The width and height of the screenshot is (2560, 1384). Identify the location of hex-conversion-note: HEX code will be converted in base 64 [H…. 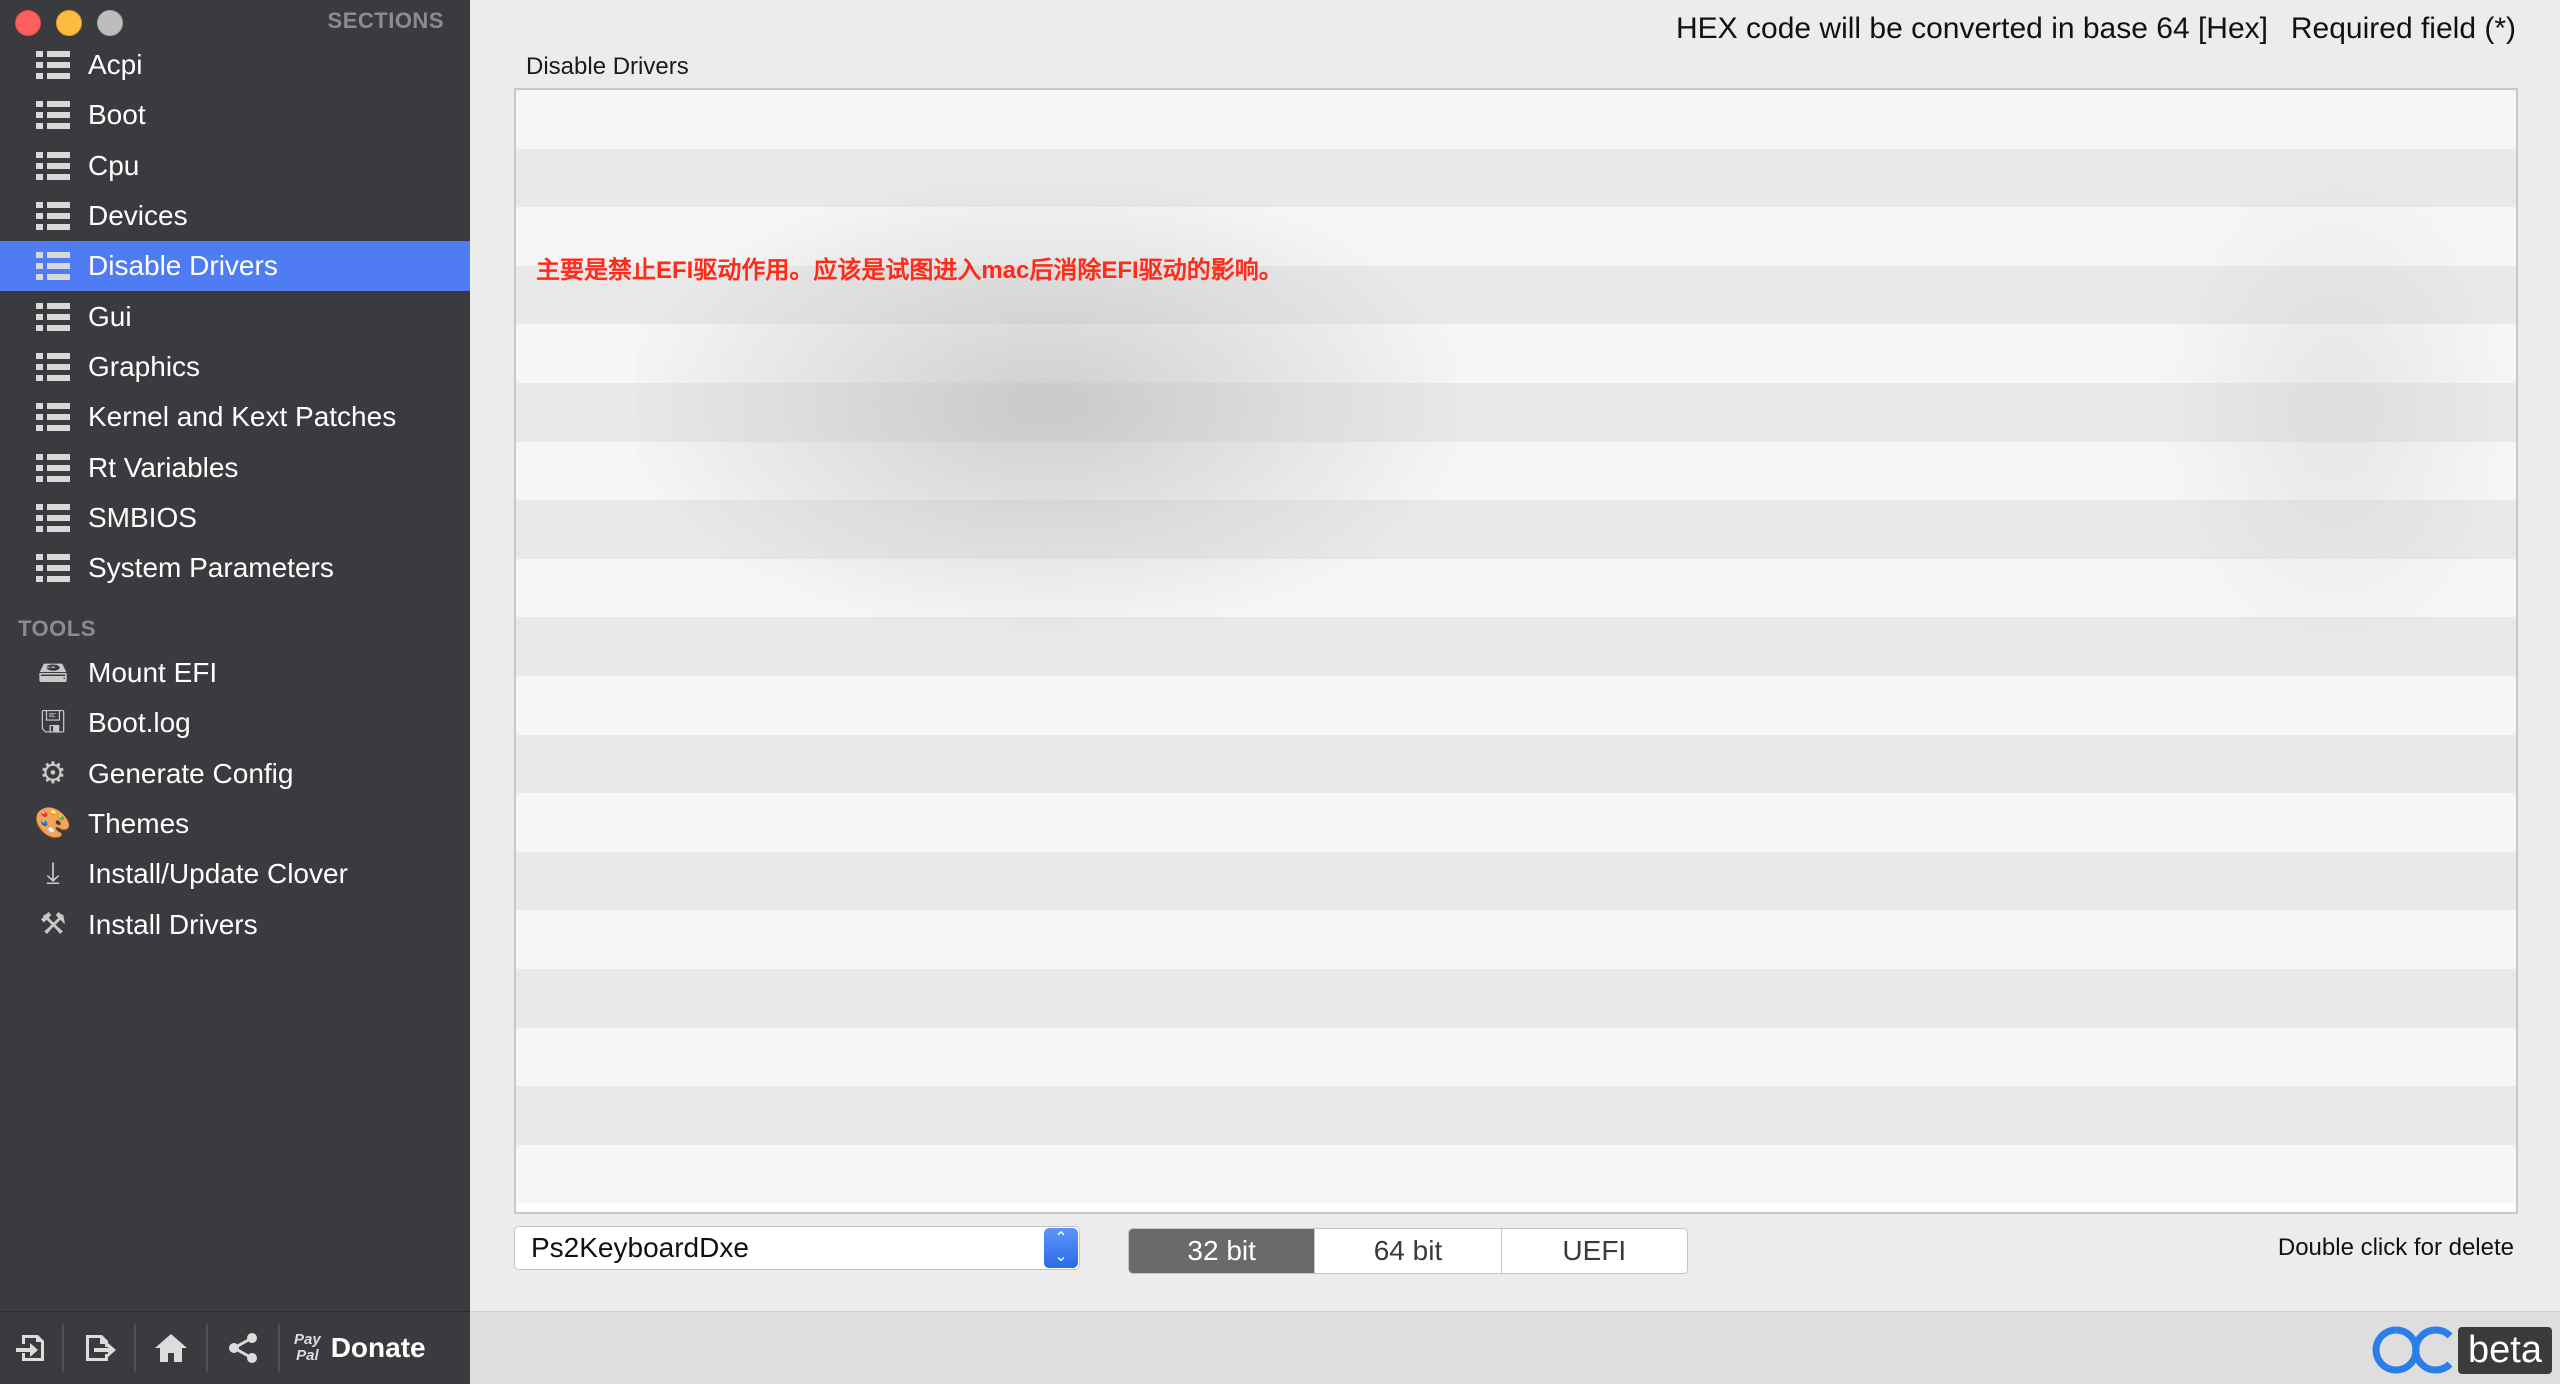
(1972, 28).